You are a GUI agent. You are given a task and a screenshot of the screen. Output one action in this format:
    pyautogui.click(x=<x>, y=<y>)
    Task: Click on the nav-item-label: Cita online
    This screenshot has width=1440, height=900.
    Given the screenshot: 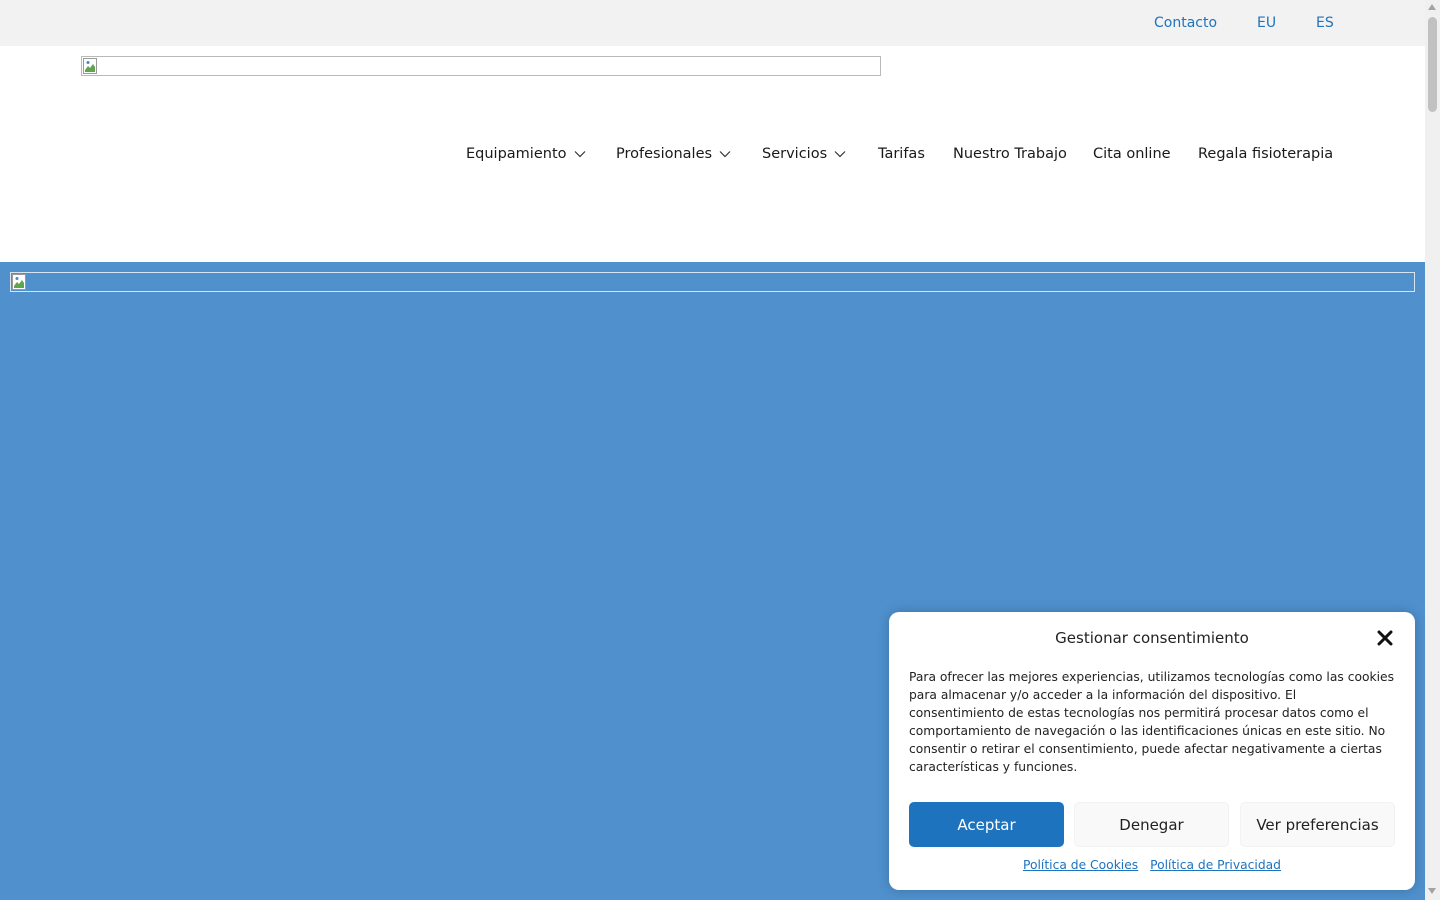 What is the action you would take?
    pyautogui.click(x=1132, y=154)
    